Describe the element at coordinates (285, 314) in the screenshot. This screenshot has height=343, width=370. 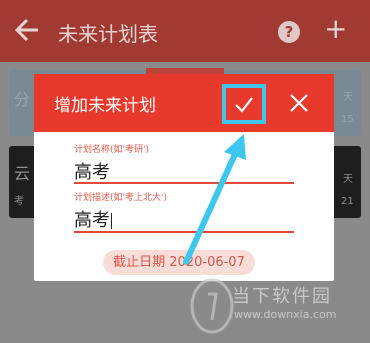
I see `watermark-url: www.downxia.com` at that location.